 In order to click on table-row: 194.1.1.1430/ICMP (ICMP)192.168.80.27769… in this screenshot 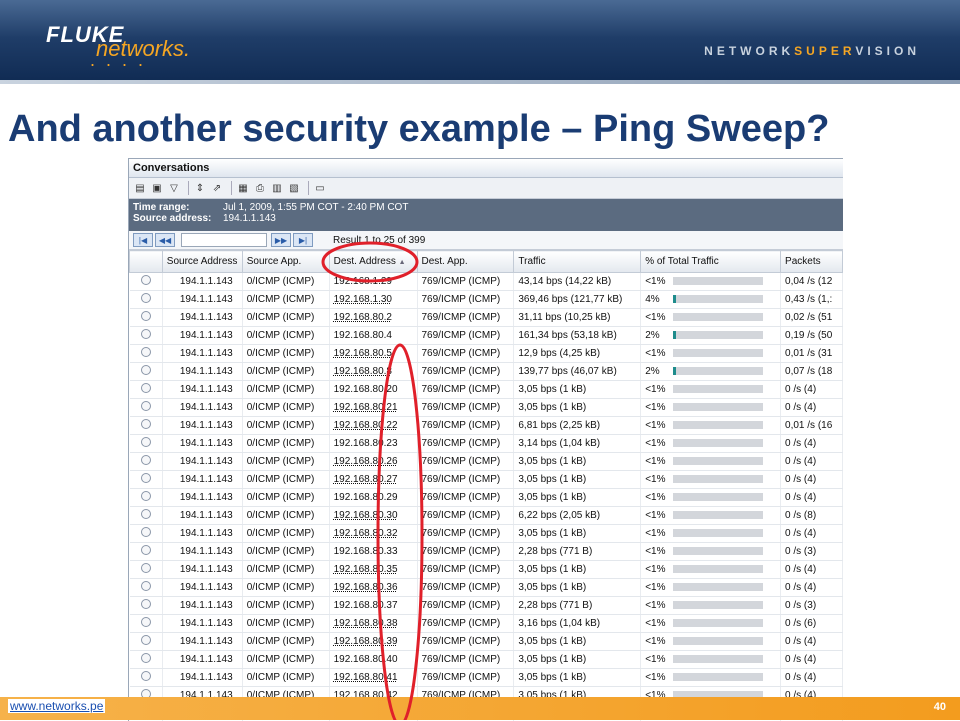, I will do `click(486, 480)`.